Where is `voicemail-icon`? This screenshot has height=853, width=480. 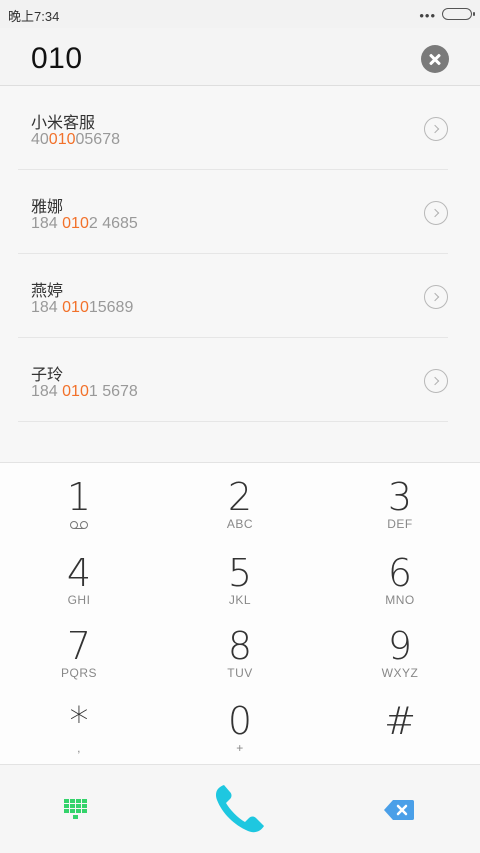
voicemail-icon is located at coordinates (79, 525).